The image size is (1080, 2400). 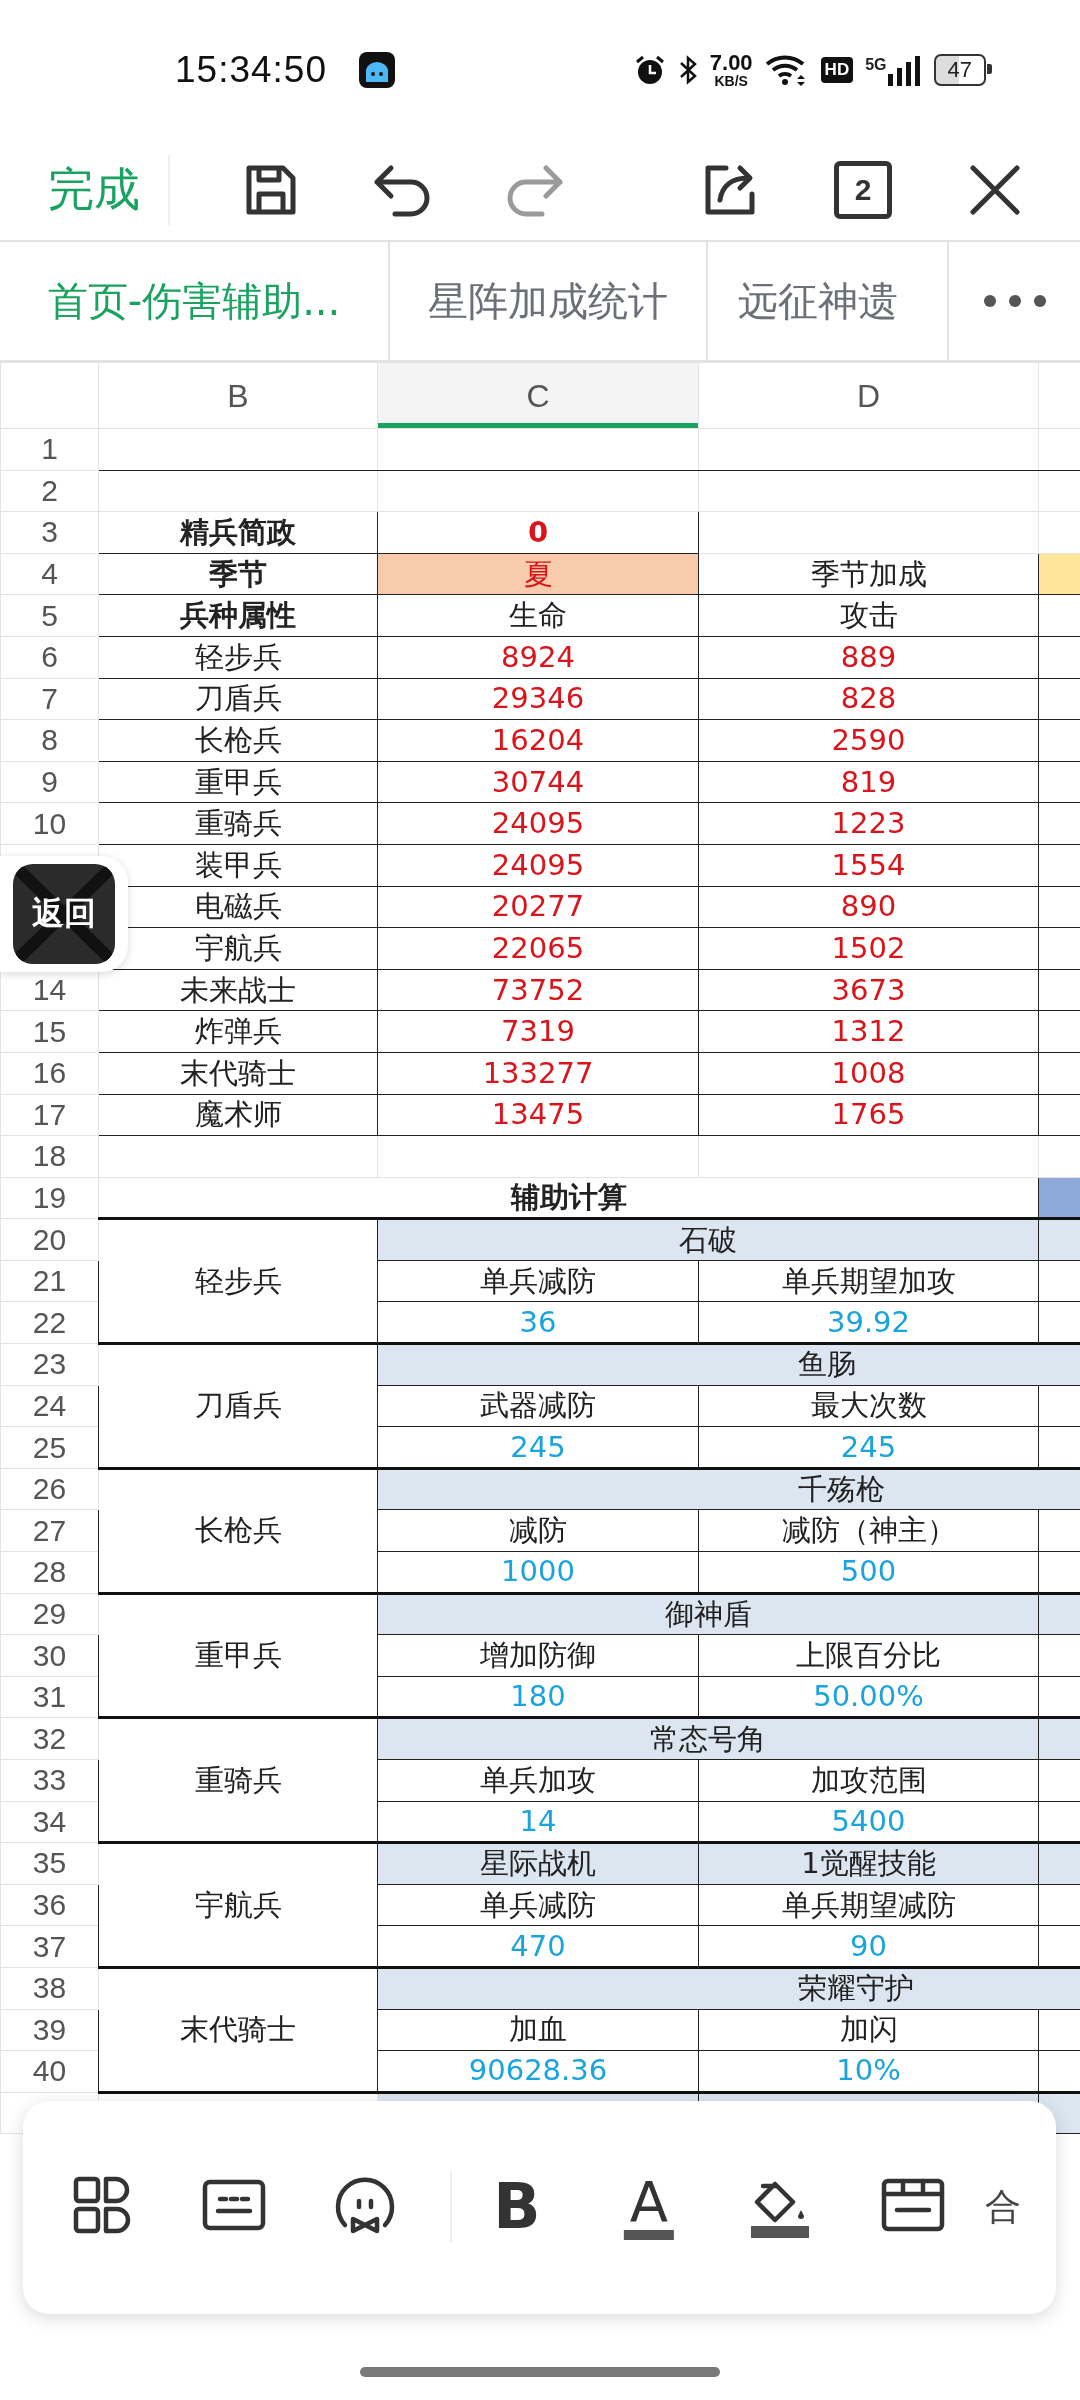 What do you see at coordinates (538, 532) in the screenshot?
I see `table-cell: 0` at bounding box center [538, 532].